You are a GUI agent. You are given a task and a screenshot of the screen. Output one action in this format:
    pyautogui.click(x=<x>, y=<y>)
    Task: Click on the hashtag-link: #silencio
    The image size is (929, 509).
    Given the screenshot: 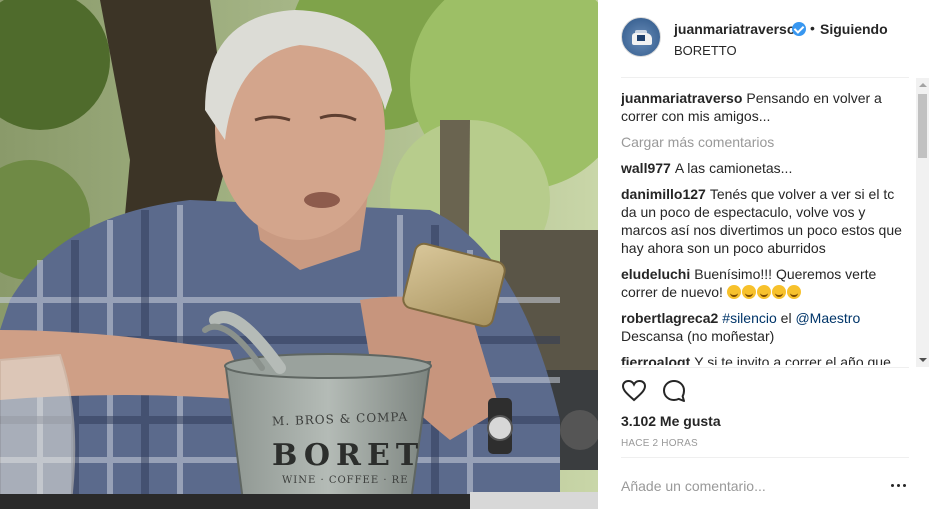 What is the action you would take?
    pyautogui.click(x=749, y=318)
    